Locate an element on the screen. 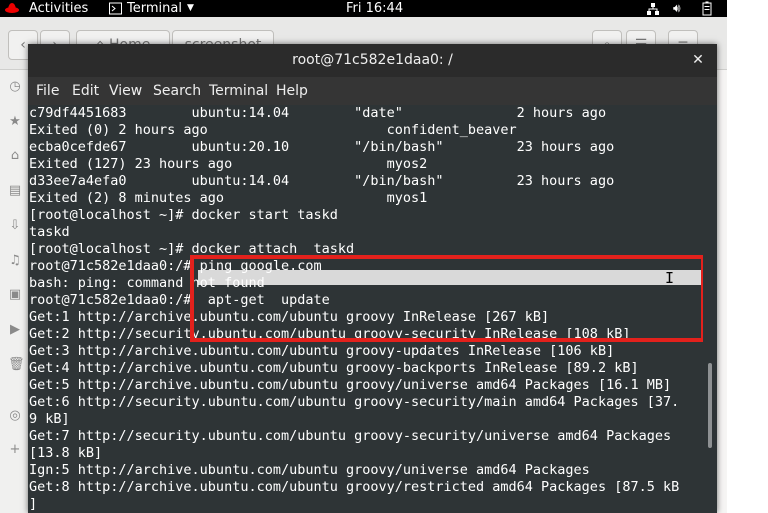 This screenshot has height=513, width=768. network-icon is located at coordinates (653, 8).